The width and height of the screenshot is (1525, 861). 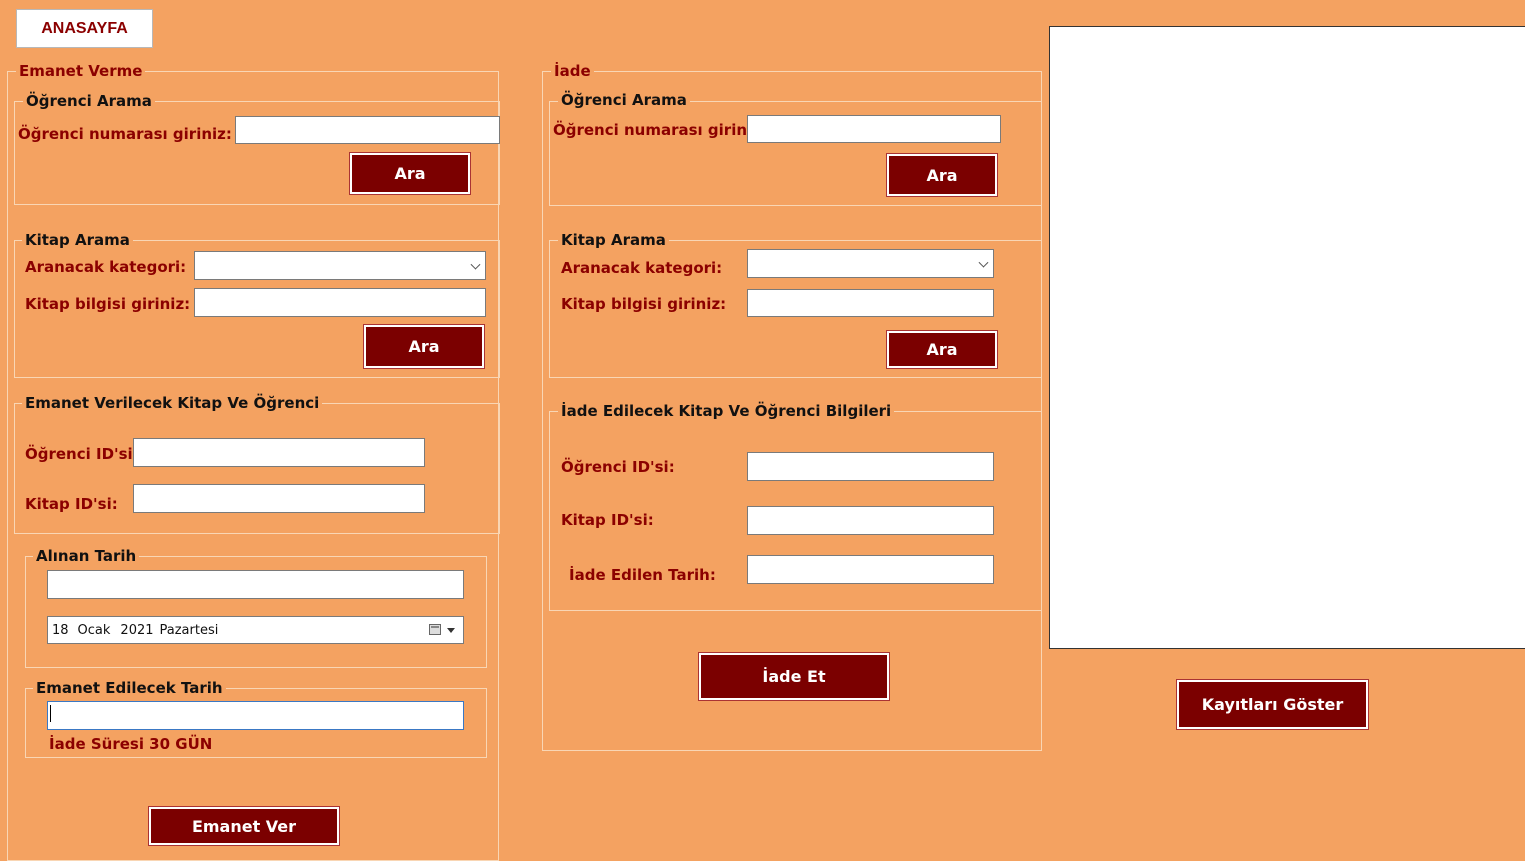 What do you see at coordinates (870, 303) in the screenshot?
I see `iade-book-info-input` at bounding box center [870, 303].